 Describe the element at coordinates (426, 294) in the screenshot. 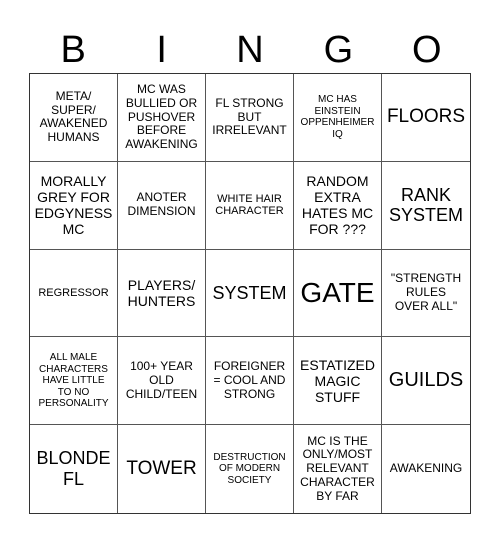

I see `bingo-cell: "STRENGTH RULES OVER ALL"` at that location.